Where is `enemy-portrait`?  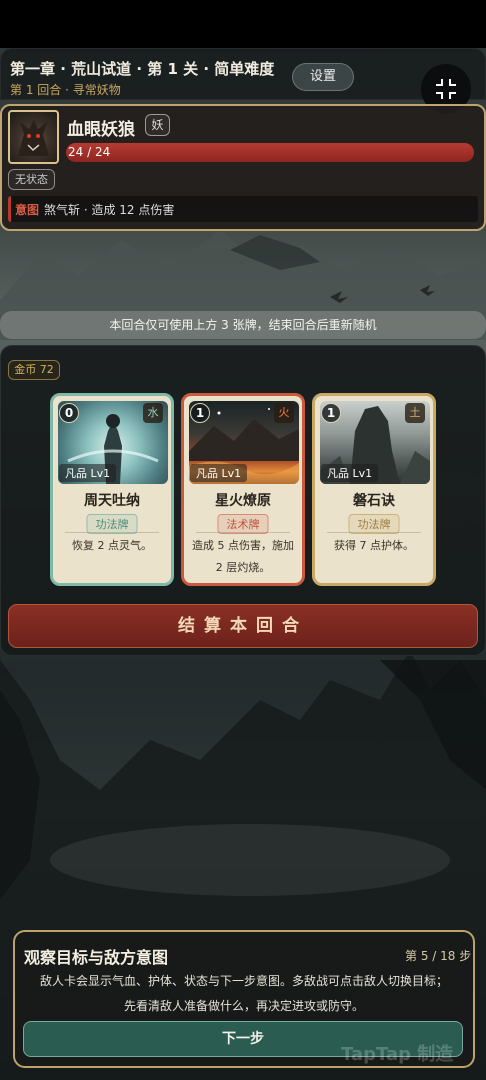
enemy-portrait is located at coordinates (33, 137).